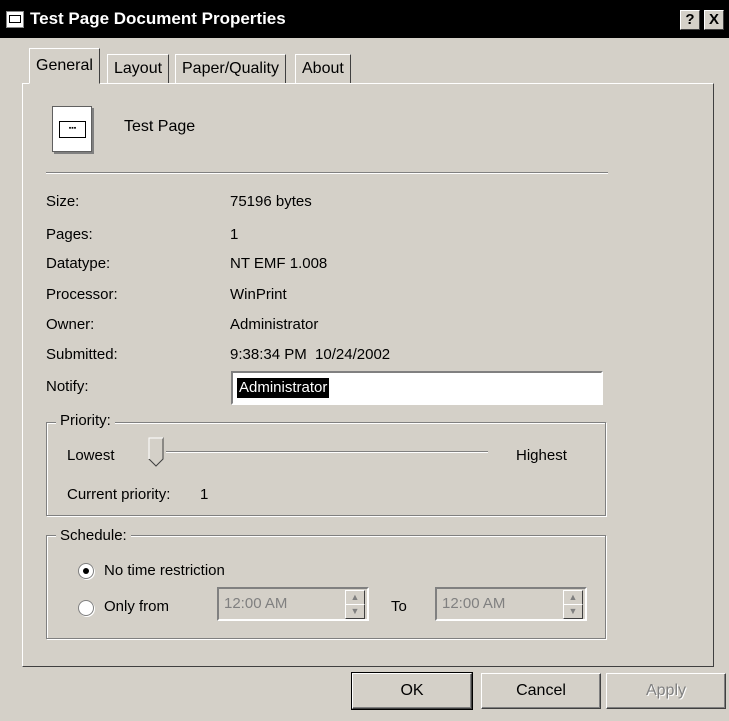 This screenshot has height=721, width=729. Describe the element at coordinates (82, 354) in the screenshot. I see `submitted-label: Submitted:` at that location.